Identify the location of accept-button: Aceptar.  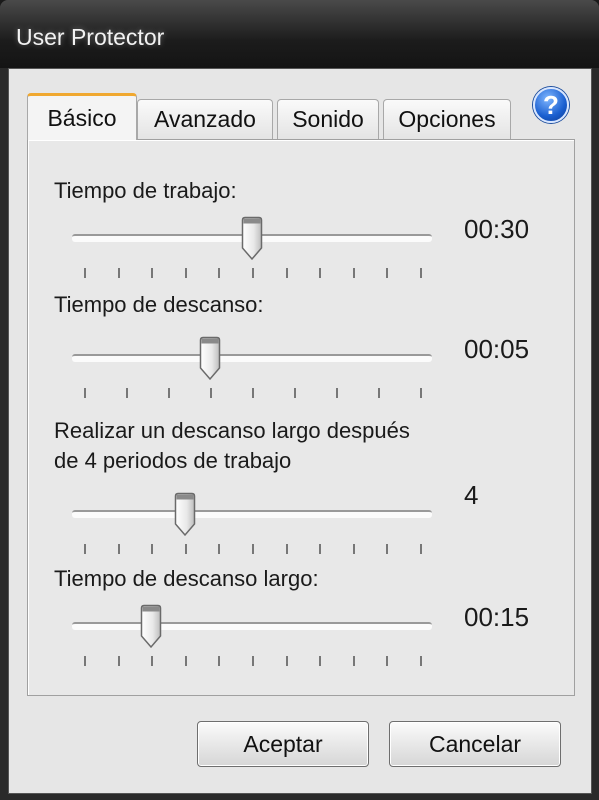
(283, 744).